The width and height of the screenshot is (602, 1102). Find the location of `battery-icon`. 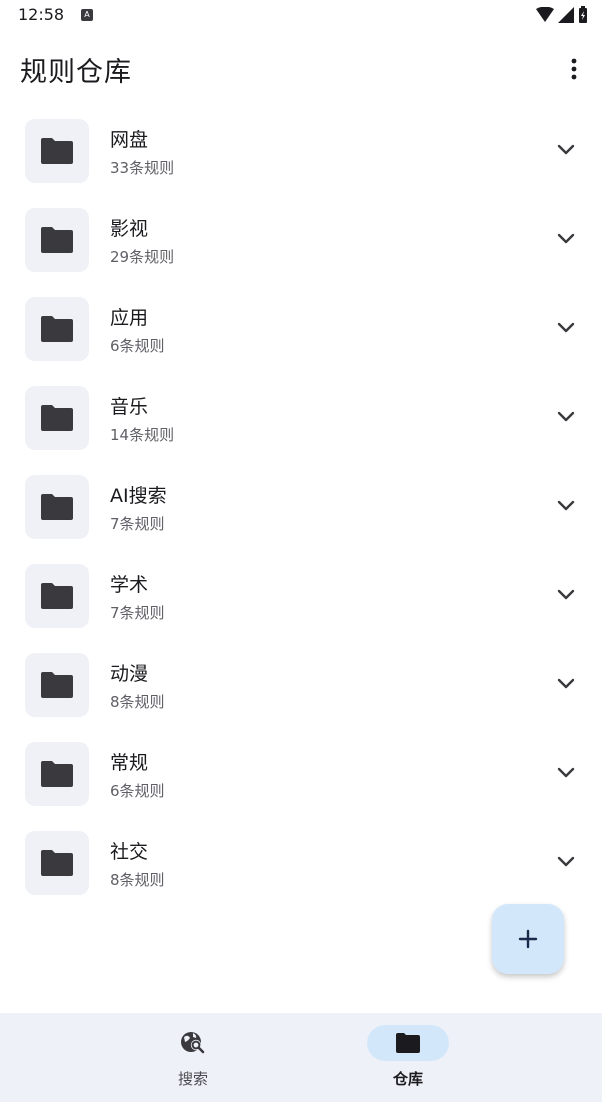

battery-icon is located at coordinates (583, 14).